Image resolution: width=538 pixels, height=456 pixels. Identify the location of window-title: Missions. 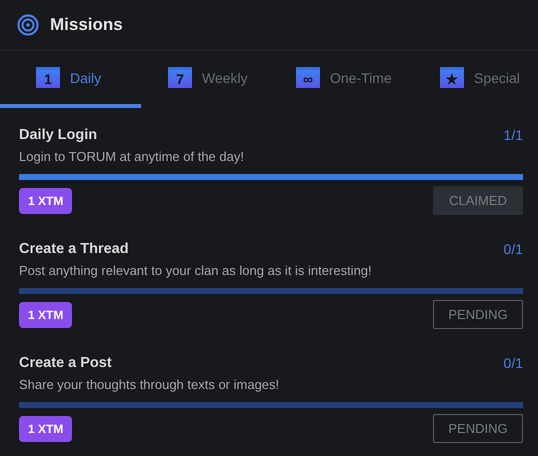
(86, 25).